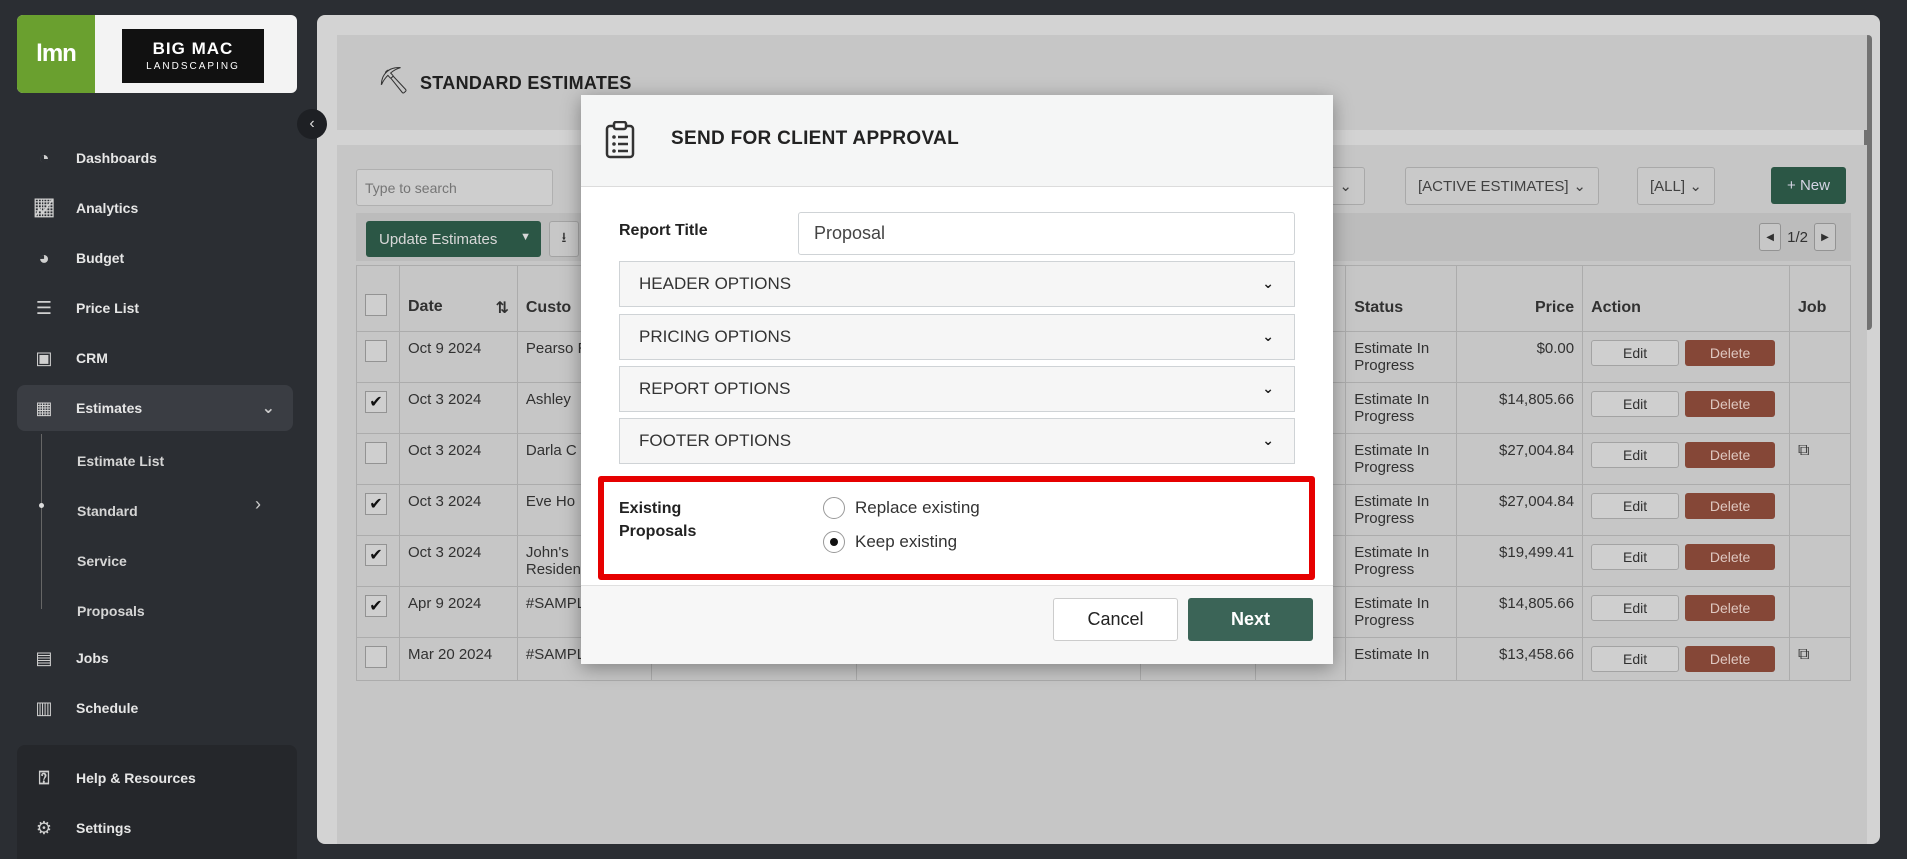  I want to click on sidebar-item-estimates: ▦ Estimates ⌄, so click(155, 408).